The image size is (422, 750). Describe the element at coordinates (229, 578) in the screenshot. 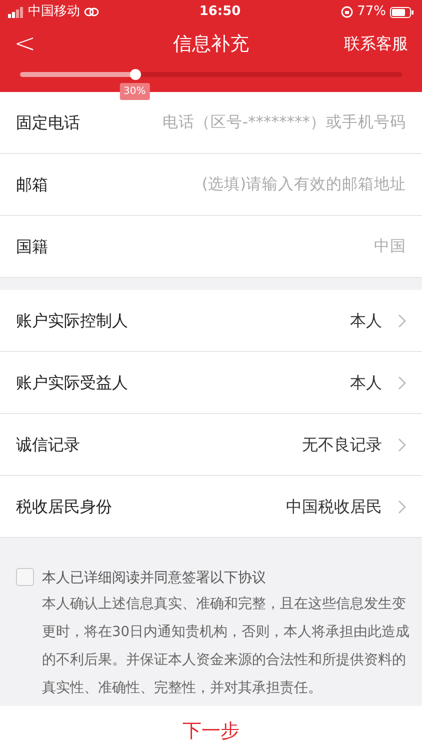

I see `agreement-title: 本人已详细阅读并同意签署以下协议` at that location.